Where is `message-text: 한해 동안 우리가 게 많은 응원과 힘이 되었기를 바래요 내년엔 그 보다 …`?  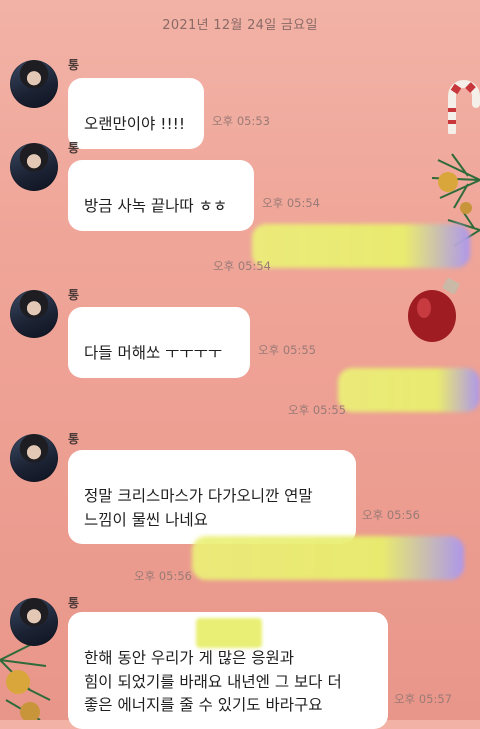 message-text: 한해 동안 우리가 게 많은 응원과 힘이 되었기를 바래요 내년엔 그 보다 … is located at coordinates (213, 681).